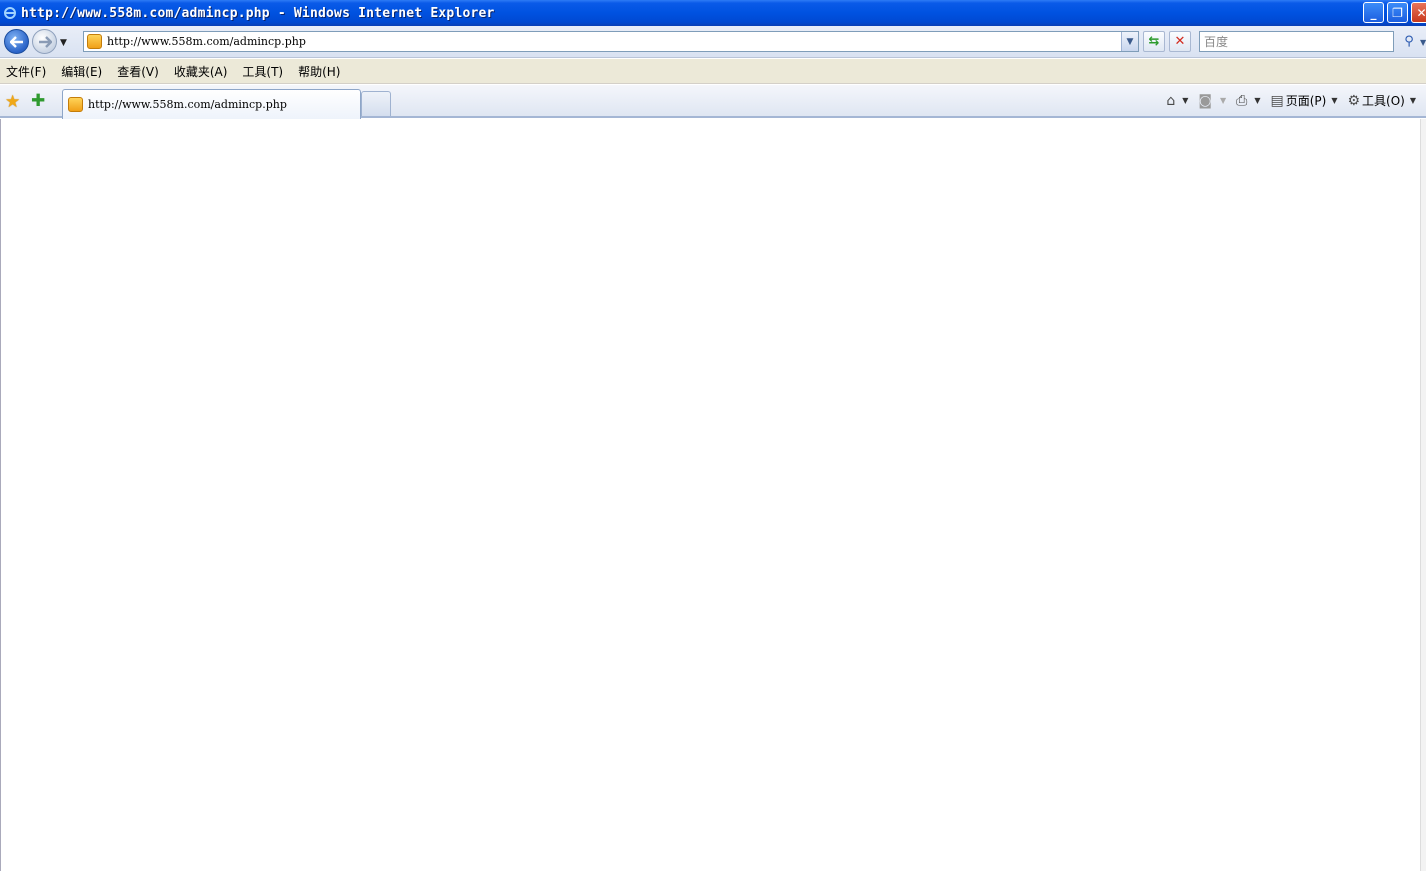 This screenshot has width=1426, height=871. Describe the element at coordinates (38, 101) in the screenshot. I see `add-favorite-icon: ✚` at that location.